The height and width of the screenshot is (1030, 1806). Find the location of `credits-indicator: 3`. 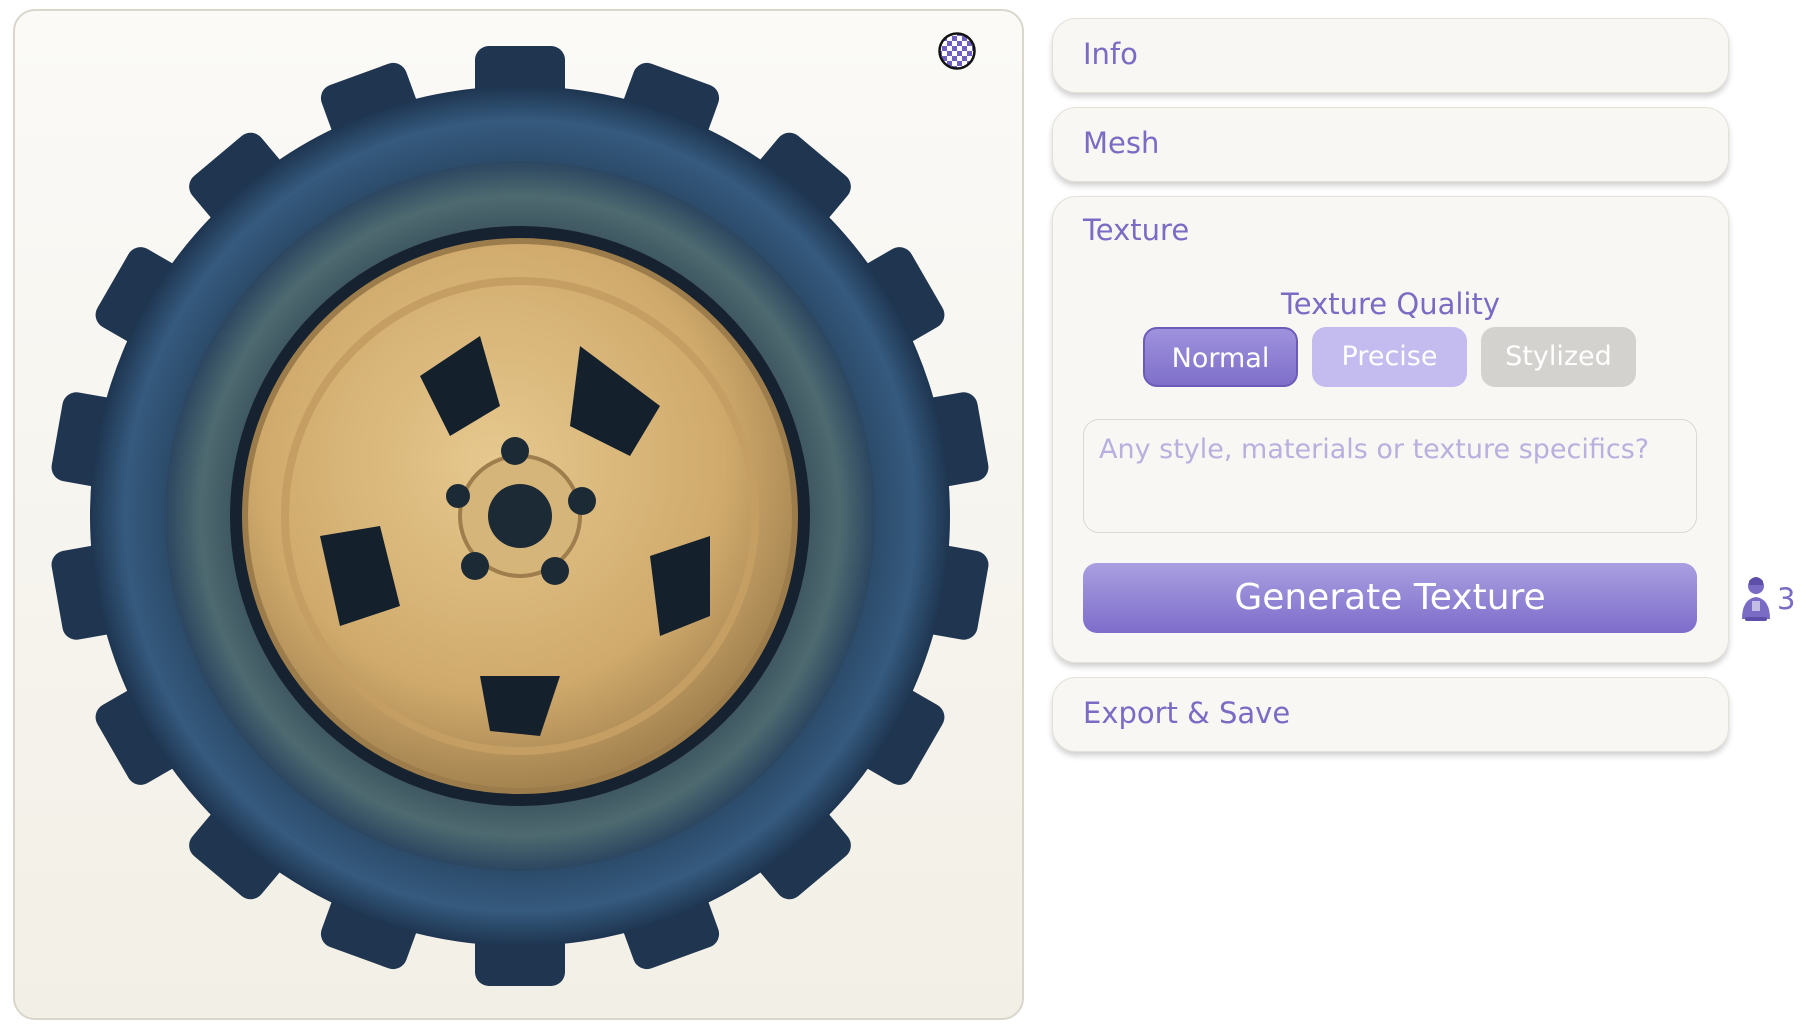

credits-indicator: 3 is located at coordinates (1767, 599).